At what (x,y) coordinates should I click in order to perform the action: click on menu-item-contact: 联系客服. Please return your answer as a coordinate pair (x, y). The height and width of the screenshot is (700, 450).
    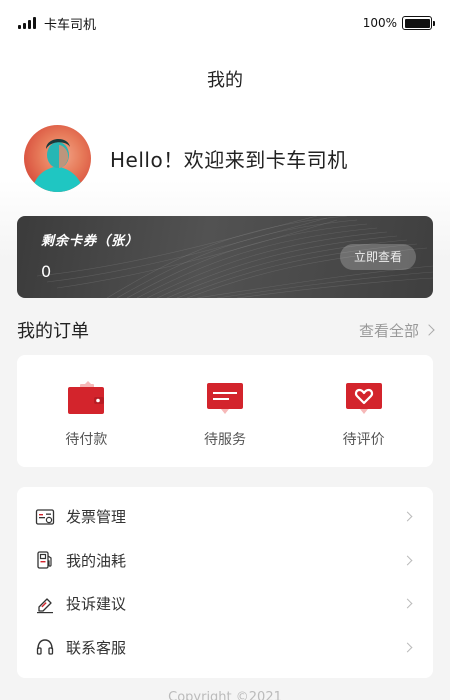
    Looking at the image, I should click on (225, 648).